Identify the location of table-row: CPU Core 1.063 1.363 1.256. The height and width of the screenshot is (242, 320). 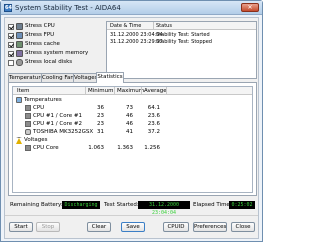
(132, 148).